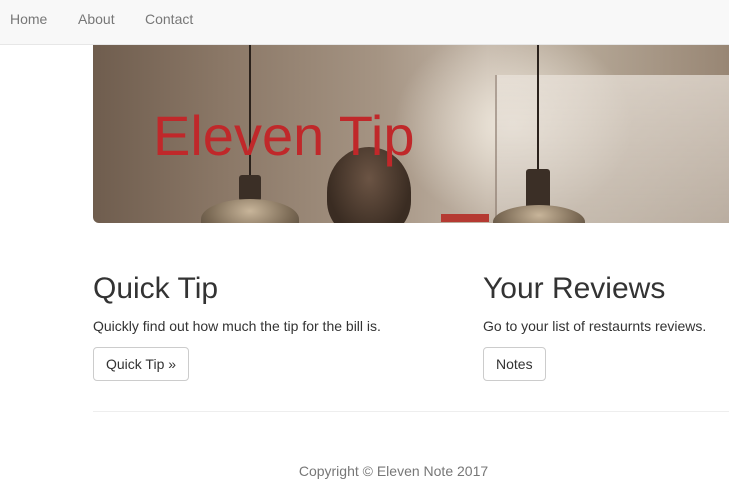 This screenshot has width=729, height=493. Describe the element at coordinates (169, 19) in the screenshot. I see `nav-link-contact: Contact` at that location.